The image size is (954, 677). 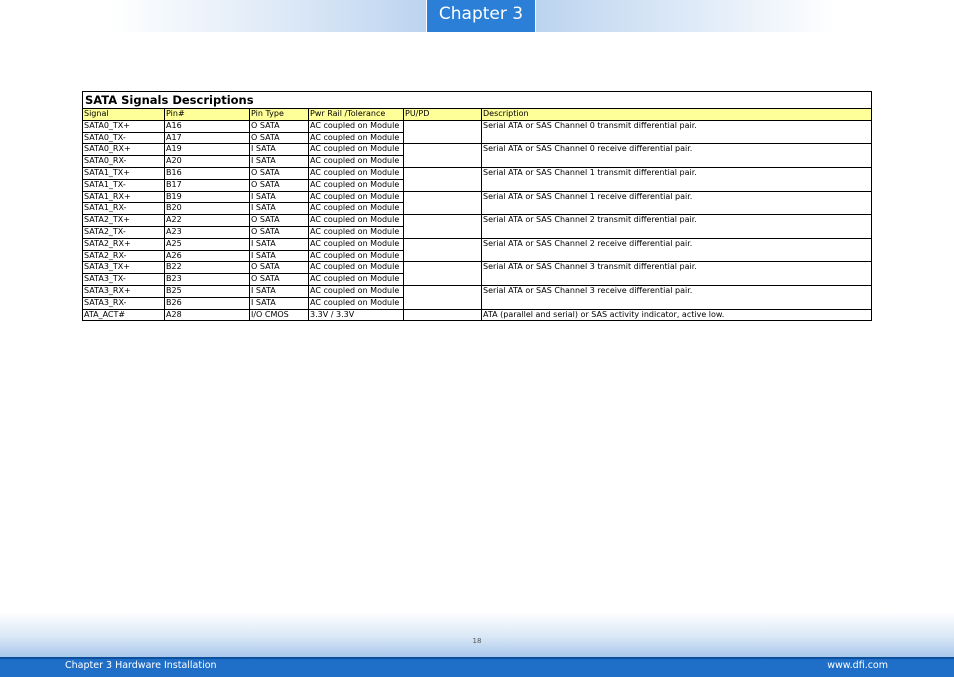 What do you see at coordinates (207, 256) in the screenshot?
I see `table-cell: A26` at bounding box center [207, 256].